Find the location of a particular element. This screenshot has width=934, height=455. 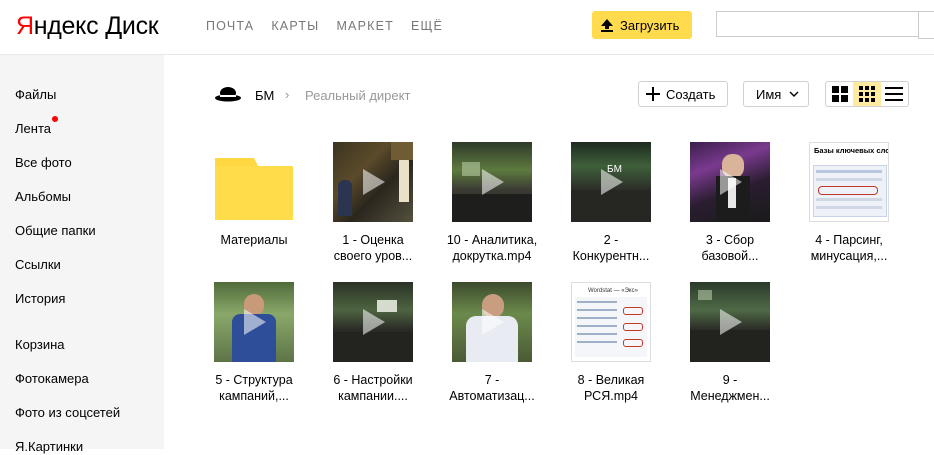

plus-icon is located at coordinates (653, 94).